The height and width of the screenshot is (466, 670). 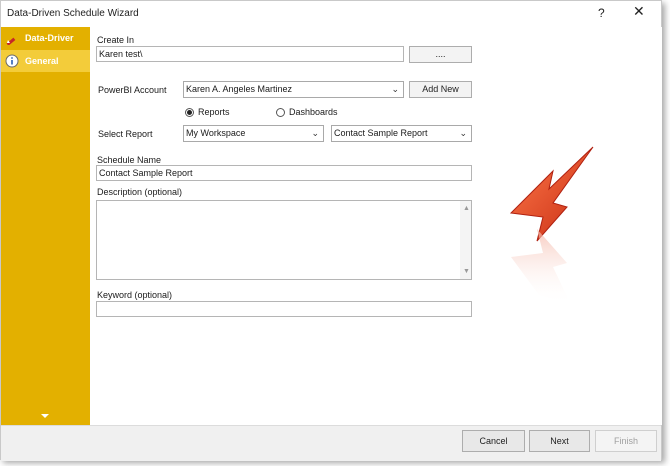 I want to click on window-title: Data-Driven Schedule Wizard, so click(x=73, y=13).